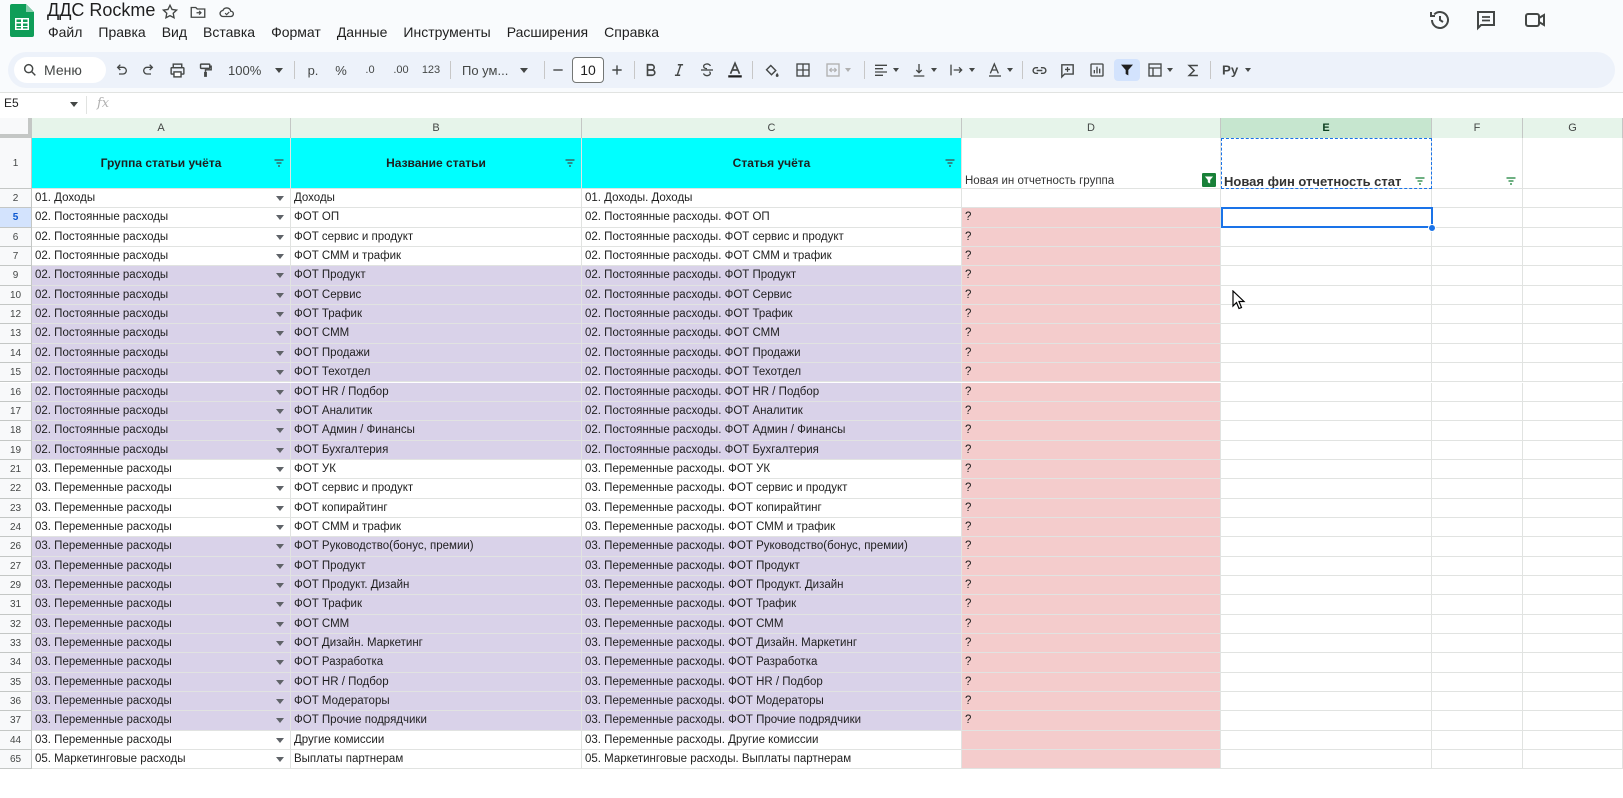 The height and width of the screenshot is (798, 1623). What do you see at coordinates (772, 392) in the screenshot?
I see `cell-c16: 02. Постоянные расходы. ФОТ HR / Подбор` at bounding box center [772, 392].